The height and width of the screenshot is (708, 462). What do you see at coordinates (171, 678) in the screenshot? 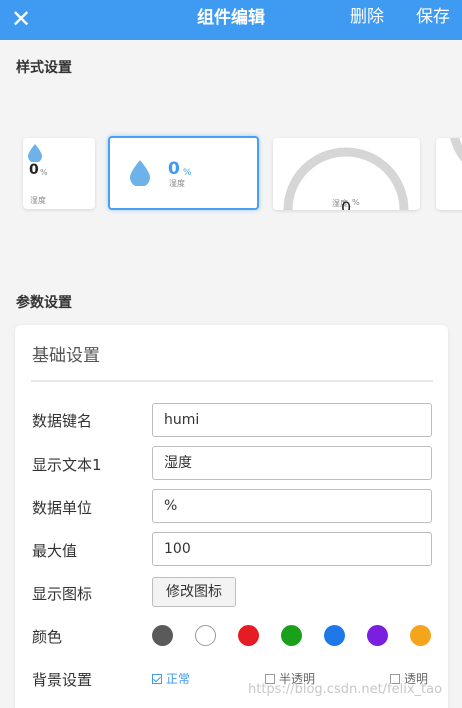
I see `bg-option-normal: 正常` at bounding box center [171, 678].